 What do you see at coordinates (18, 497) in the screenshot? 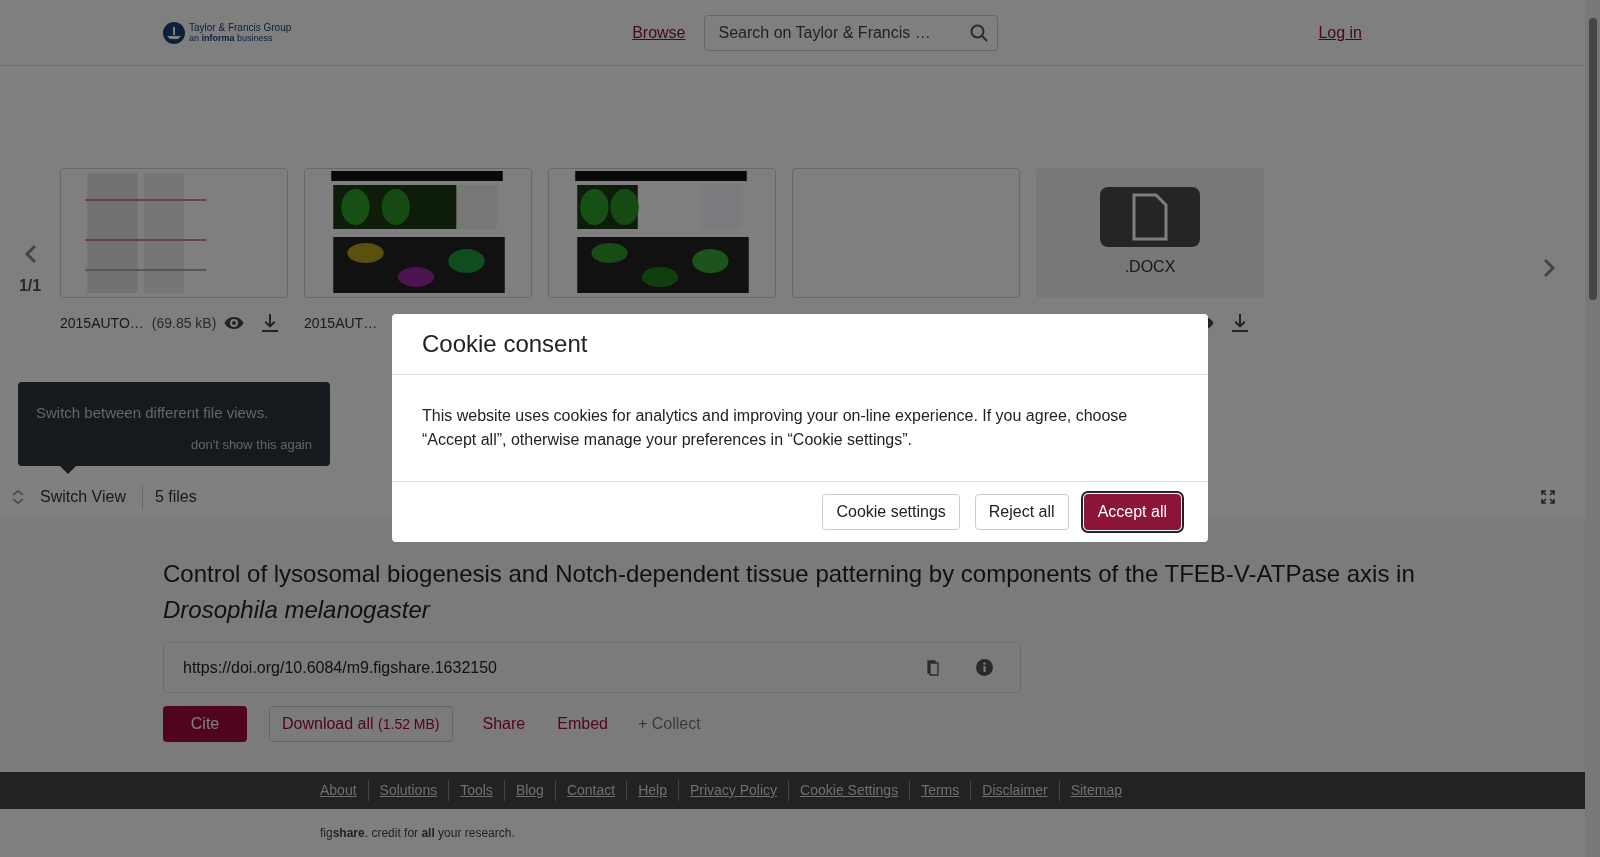
I see `switch-icon` at bounding box center [18, 497].